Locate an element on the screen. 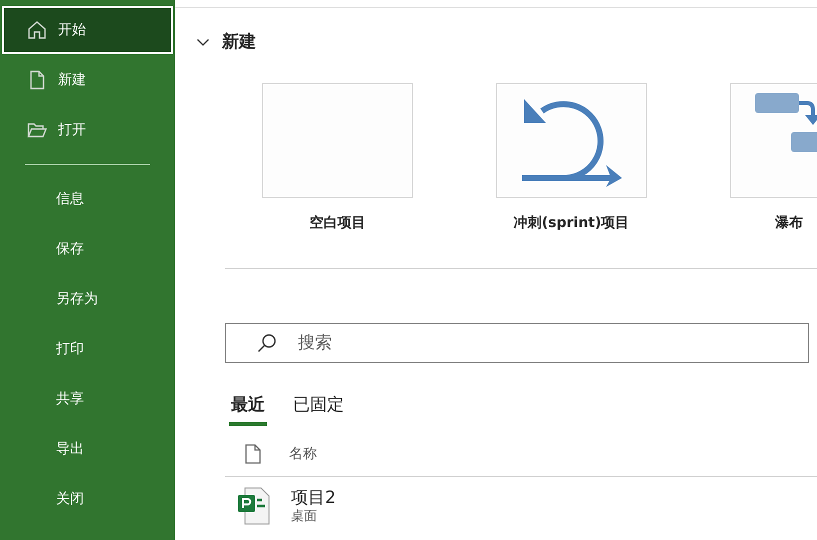  section-header: 新建 is located at coordinates (506, 41).